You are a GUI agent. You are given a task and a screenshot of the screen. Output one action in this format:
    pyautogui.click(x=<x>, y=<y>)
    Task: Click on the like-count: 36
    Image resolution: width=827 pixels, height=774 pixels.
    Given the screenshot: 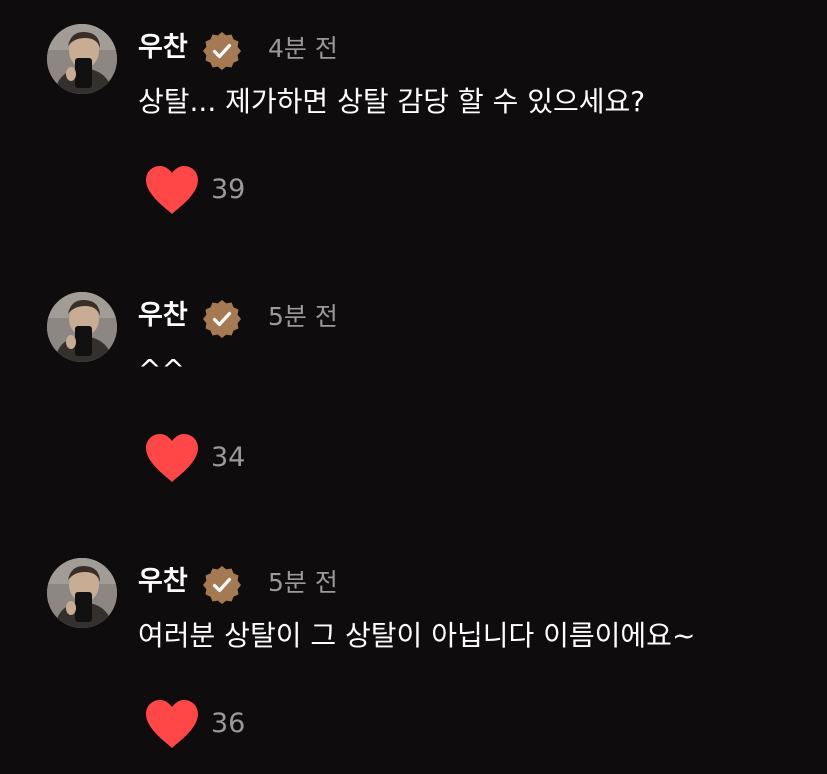 What is the action you would take?
    pyautogui.click(x=228, y=723)
    